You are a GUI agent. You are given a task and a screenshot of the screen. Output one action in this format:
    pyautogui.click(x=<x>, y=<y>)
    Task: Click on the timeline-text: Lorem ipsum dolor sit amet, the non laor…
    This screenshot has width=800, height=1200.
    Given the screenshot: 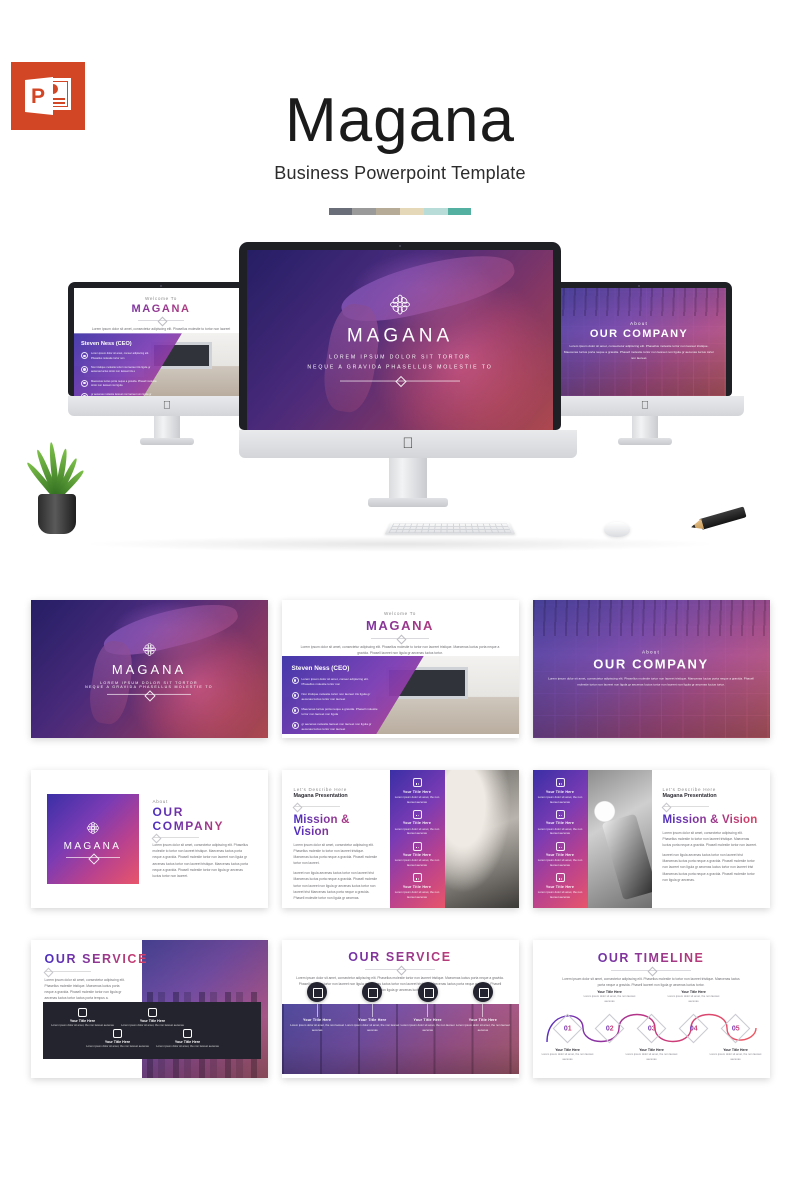 What is the action you would take?
    pyautogui.click(x=735, y=1057)
    